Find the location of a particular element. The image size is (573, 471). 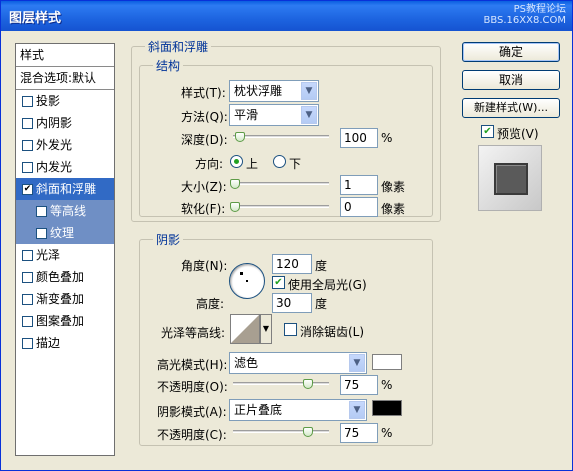

satin-checkbox is located at coordinates (27, 255).